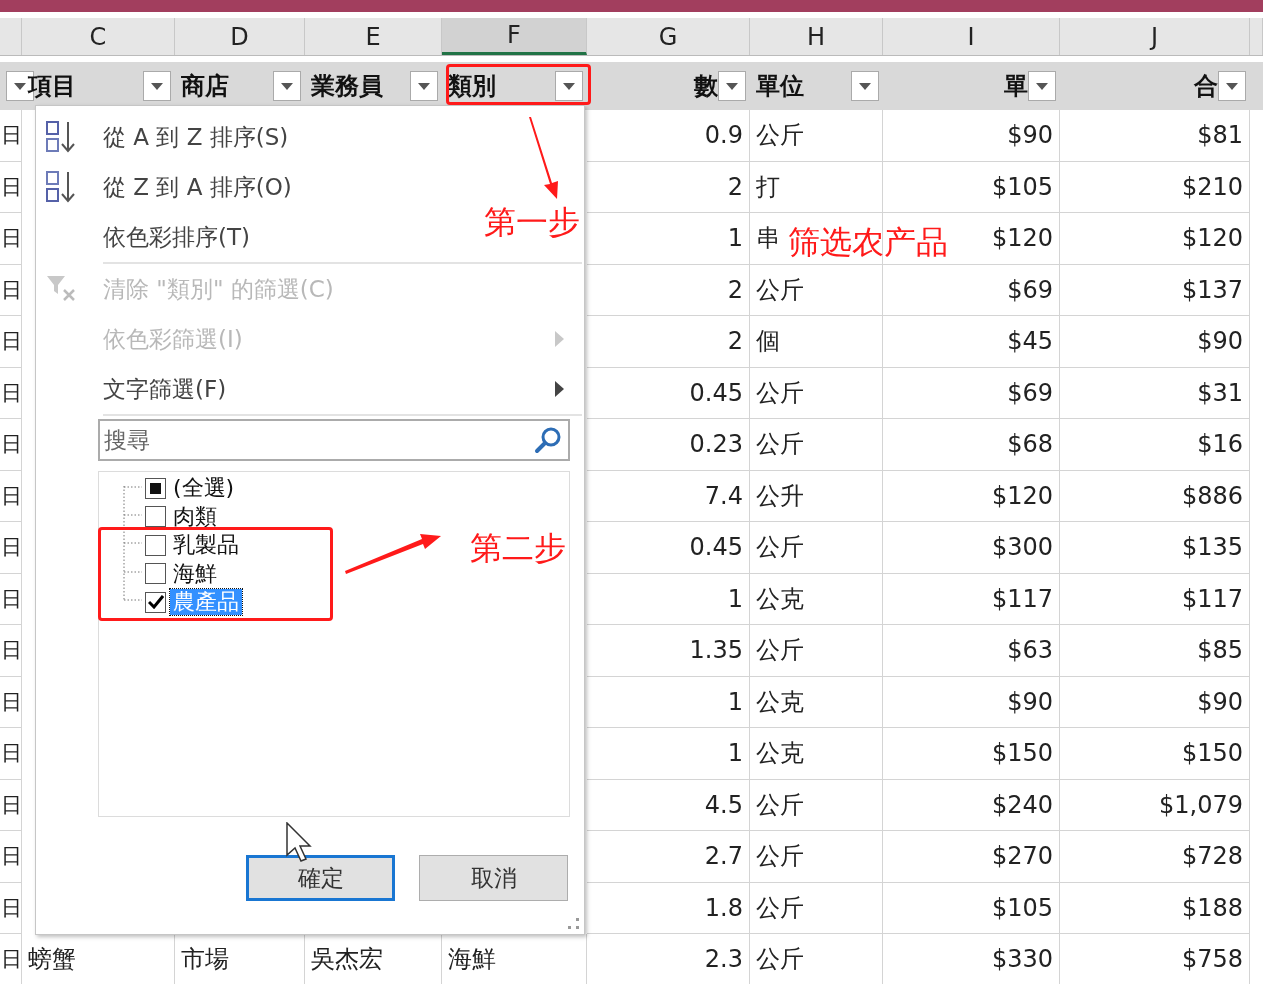 This screenshot has width=1263, height=984. I want to click on table-cell: $81, so click(1155, 136).